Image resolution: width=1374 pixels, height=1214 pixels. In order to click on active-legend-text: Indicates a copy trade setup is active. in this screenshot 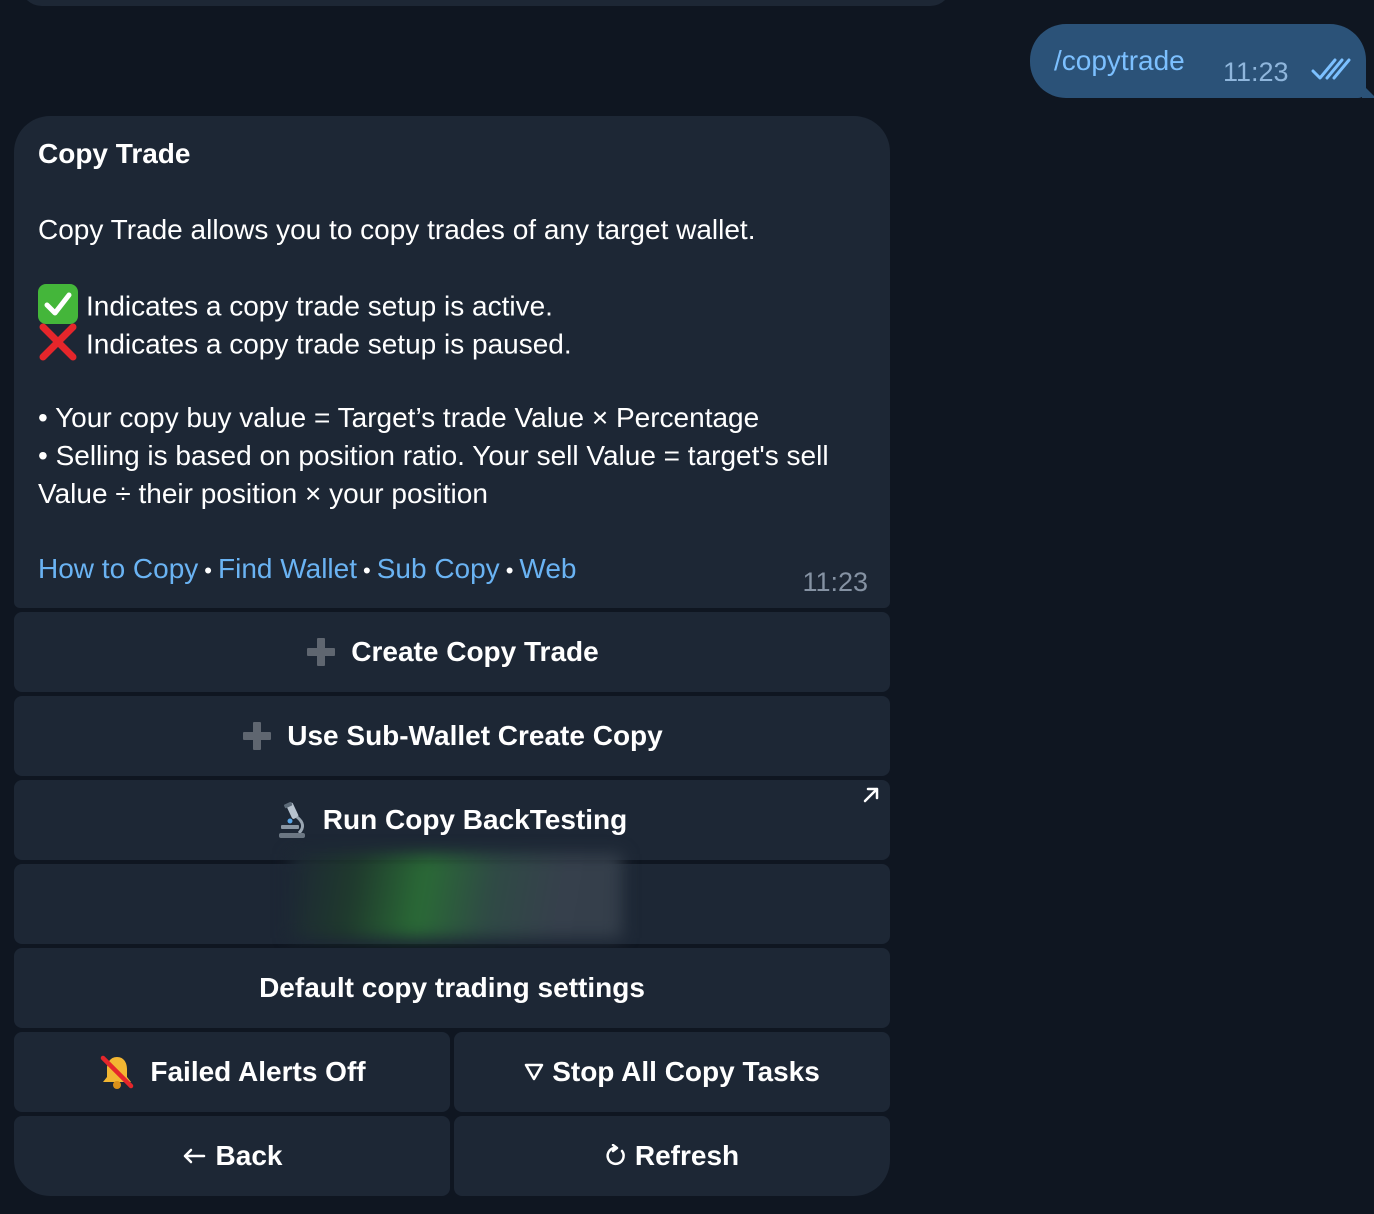, I will do `click(319, 306)`.